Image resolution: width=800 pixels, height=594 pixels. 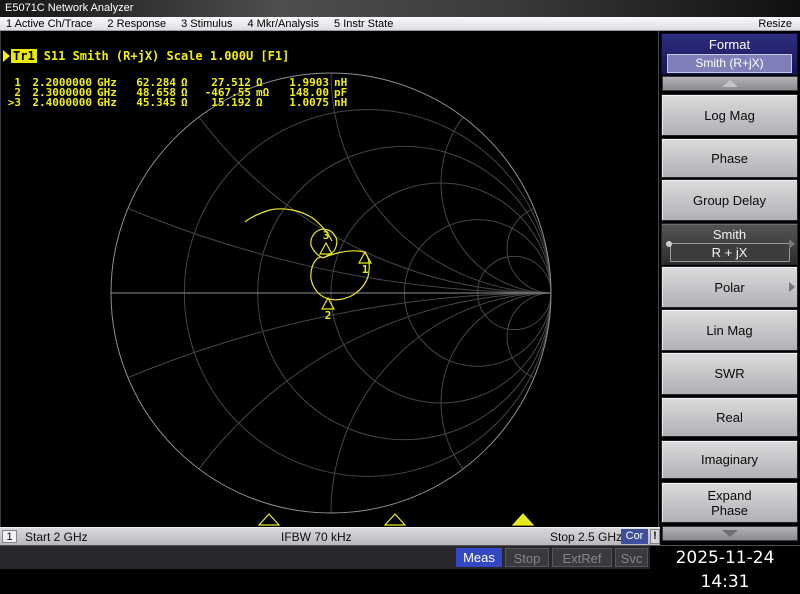 I want to click on marker-3-lc: 1.0075, so click(x=309, y=102).